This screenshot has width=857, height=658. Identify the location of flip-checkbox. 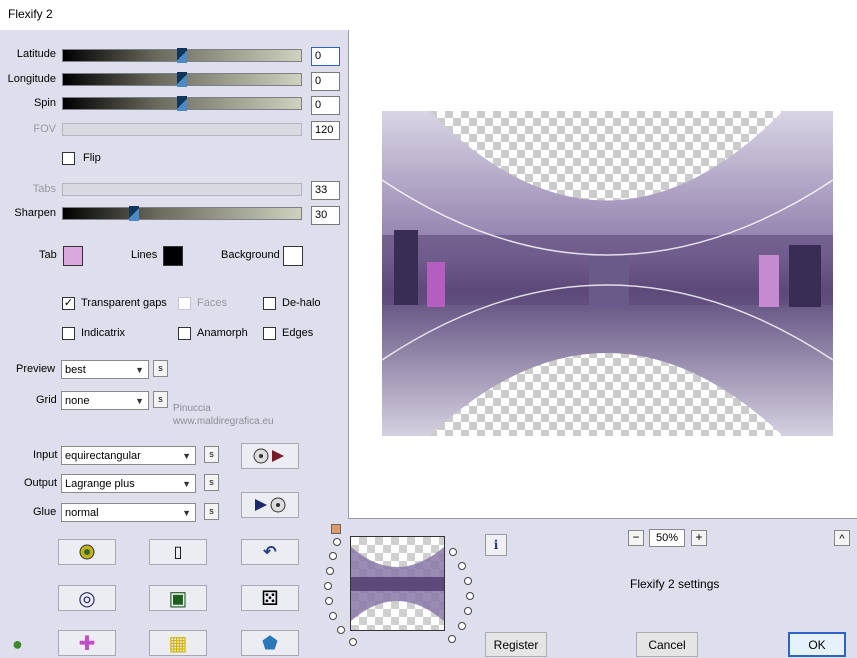
(68, 158).